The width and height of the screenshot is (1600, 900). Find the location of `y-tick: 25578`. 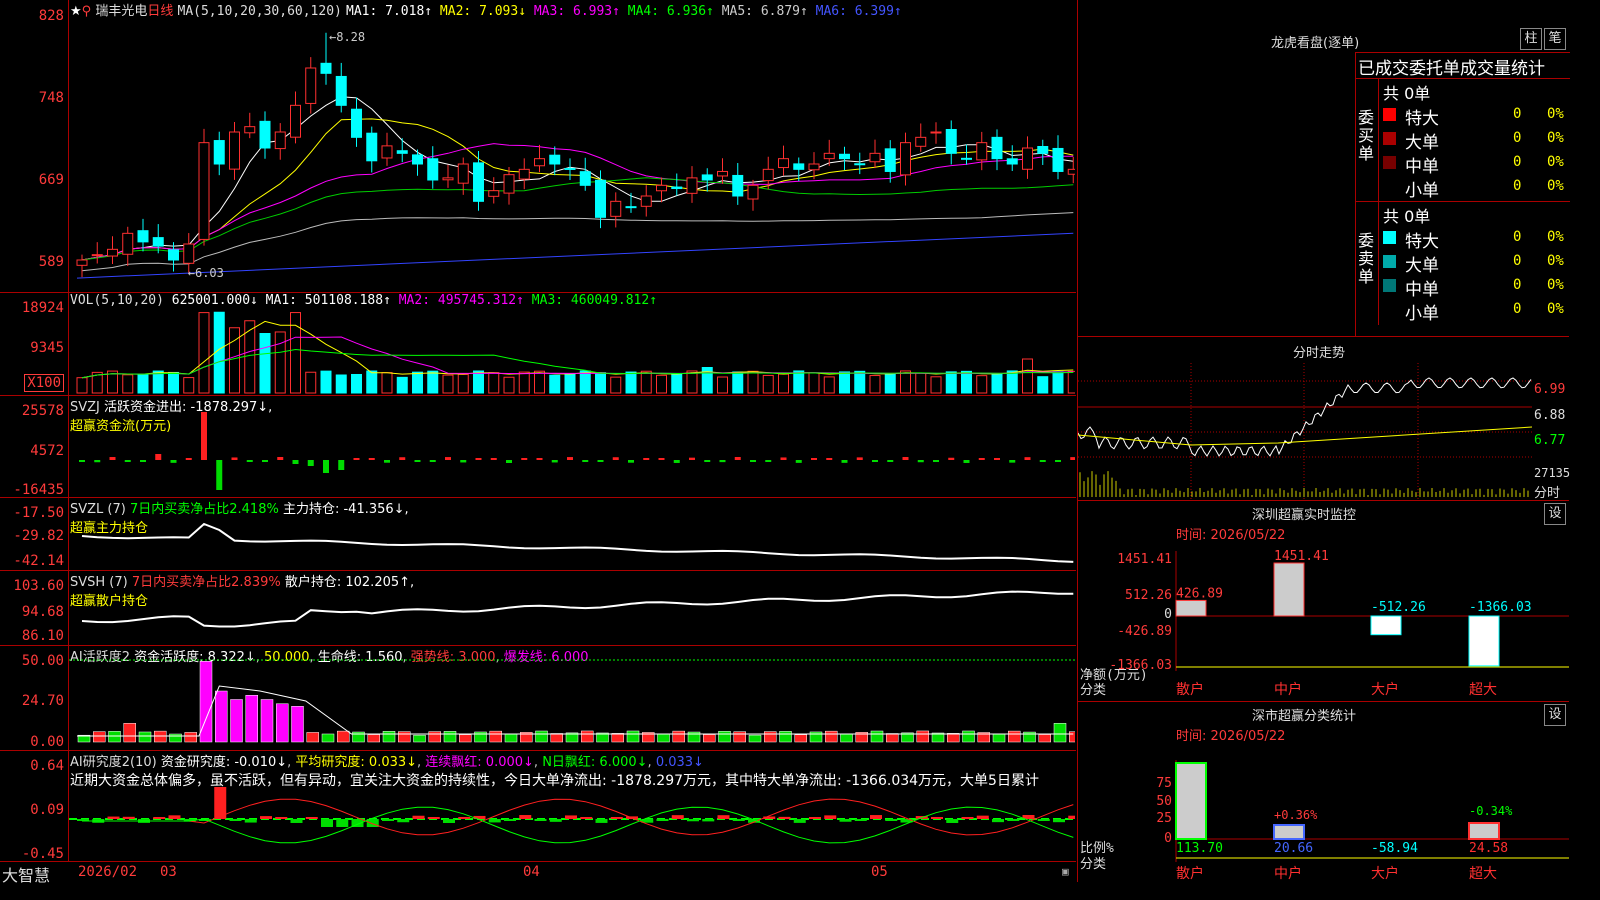

y-tick: 25578 is located at coordinates (42, 411).